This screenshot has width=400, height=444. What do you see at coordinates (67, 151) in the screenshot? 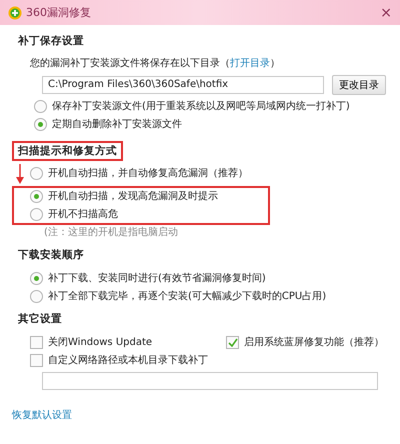
I see `section-heading: 扫描提示和修复方式` at bounding box center [67, 151].